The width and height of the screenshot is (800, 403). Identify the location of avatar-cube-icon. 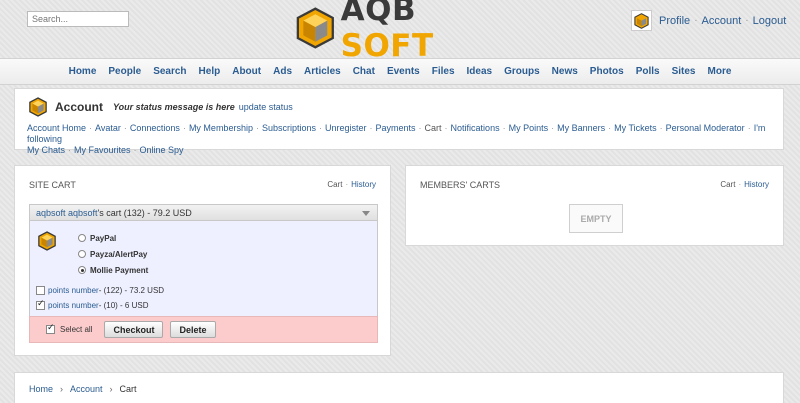
(641, 20).